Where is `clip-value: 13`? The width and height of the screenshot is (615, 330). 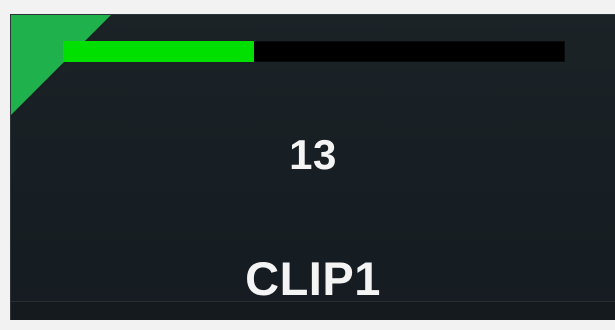 clip-value: 13 is located at coordinates (313, 154).